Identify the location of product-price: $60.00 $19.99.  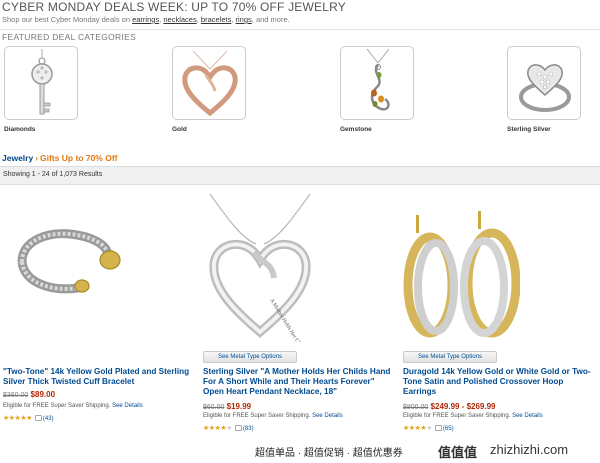
(227, 406).